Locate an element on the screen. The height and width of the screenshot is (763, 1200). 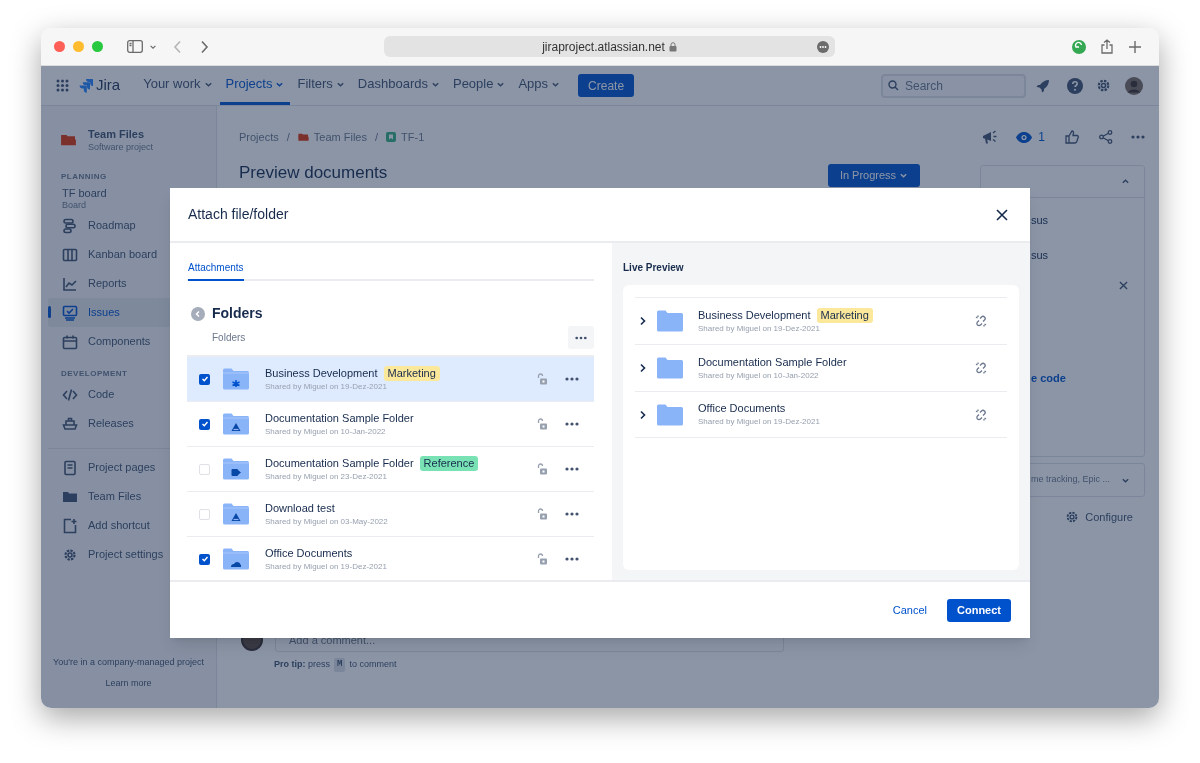
check-icon is located at coordinates (204, 559).